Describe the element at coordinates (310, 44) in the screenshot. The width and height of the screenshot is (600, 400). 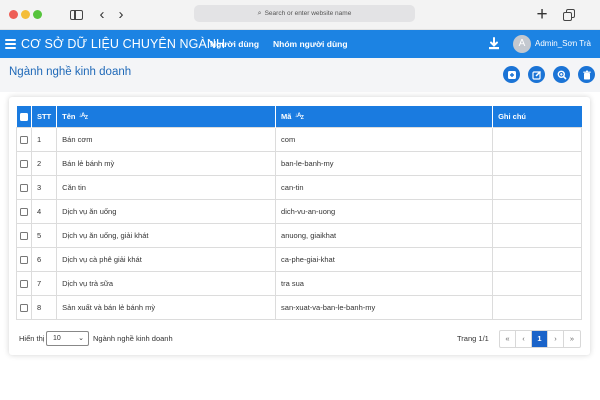
I see `nav-user-groups: Nhóm người dùng` at that location.